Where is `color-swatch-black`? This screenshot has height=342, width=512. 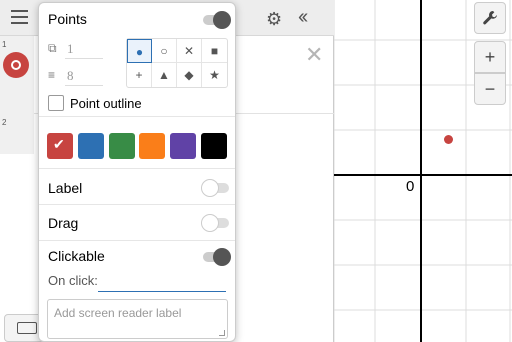
color-swatch-black is located at coordinates (214, 146).